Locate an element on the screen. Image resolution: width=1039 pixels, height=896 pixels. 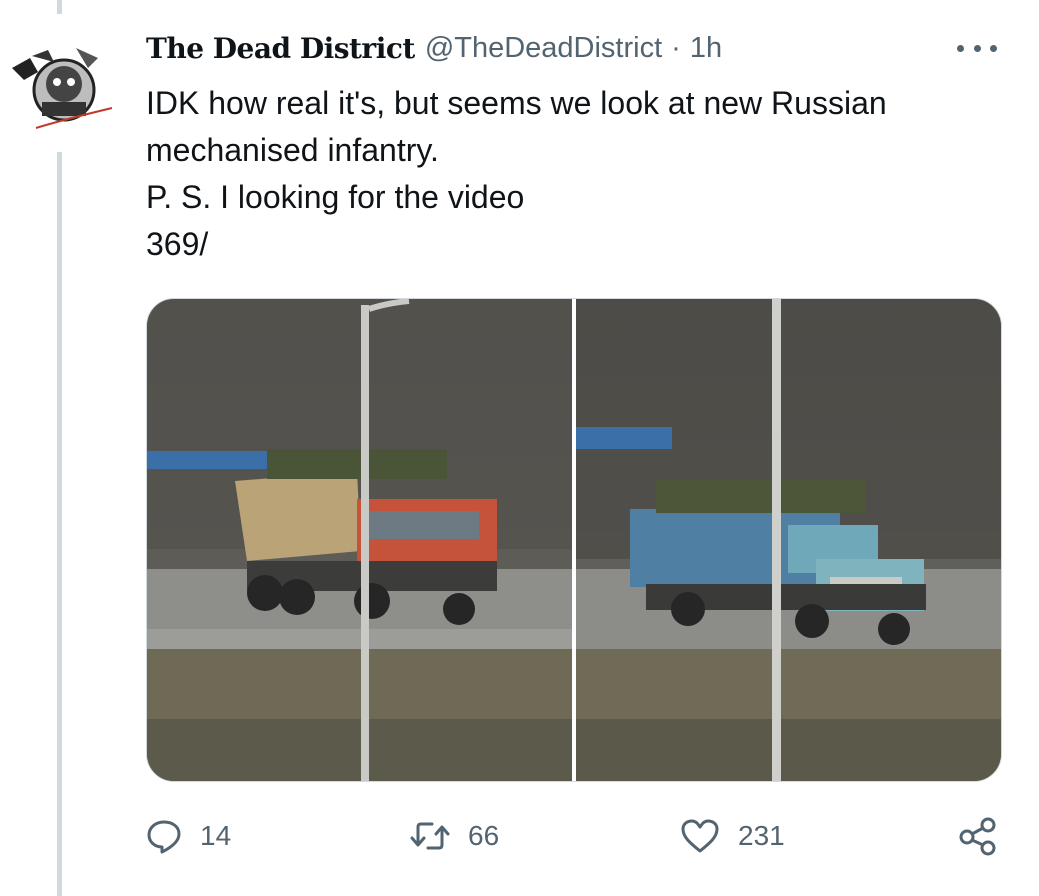
like-icon is located at coordinates (700, 836).